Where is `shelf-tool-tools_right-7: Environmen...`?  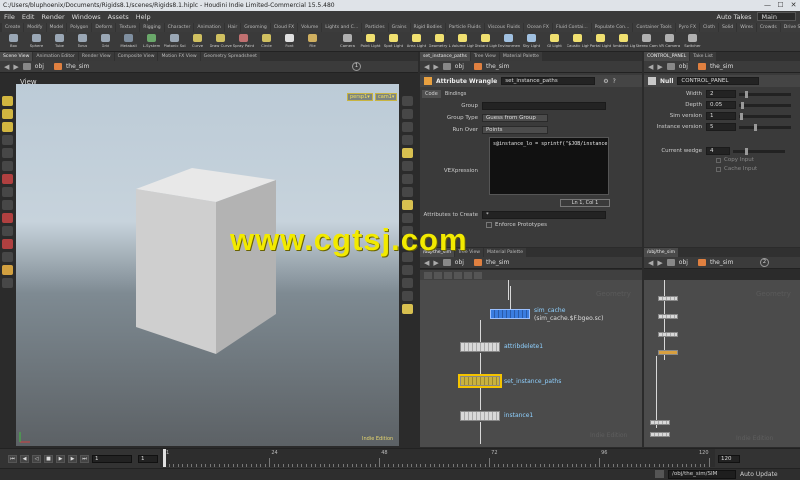
shelf-tool-tools_right-7: Environmen... is located at coordinates (509, 42).